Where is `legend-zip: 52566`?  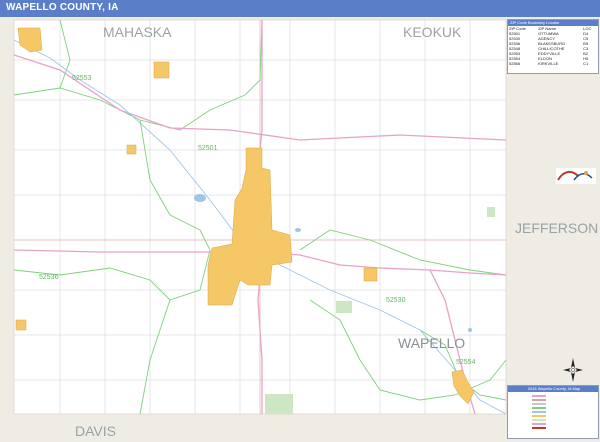
legend-zip: 52566 is located at coordinates (515, 63).